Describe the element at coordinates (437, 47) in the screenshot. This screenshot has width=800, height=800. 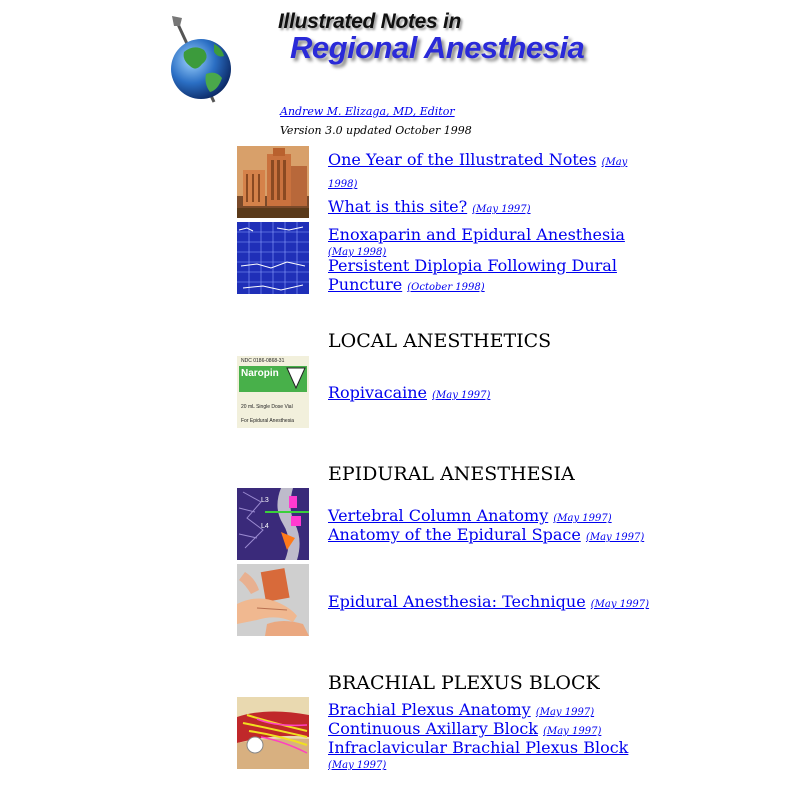
I see `site-title-line2: Regional Anesthesia` at that location.